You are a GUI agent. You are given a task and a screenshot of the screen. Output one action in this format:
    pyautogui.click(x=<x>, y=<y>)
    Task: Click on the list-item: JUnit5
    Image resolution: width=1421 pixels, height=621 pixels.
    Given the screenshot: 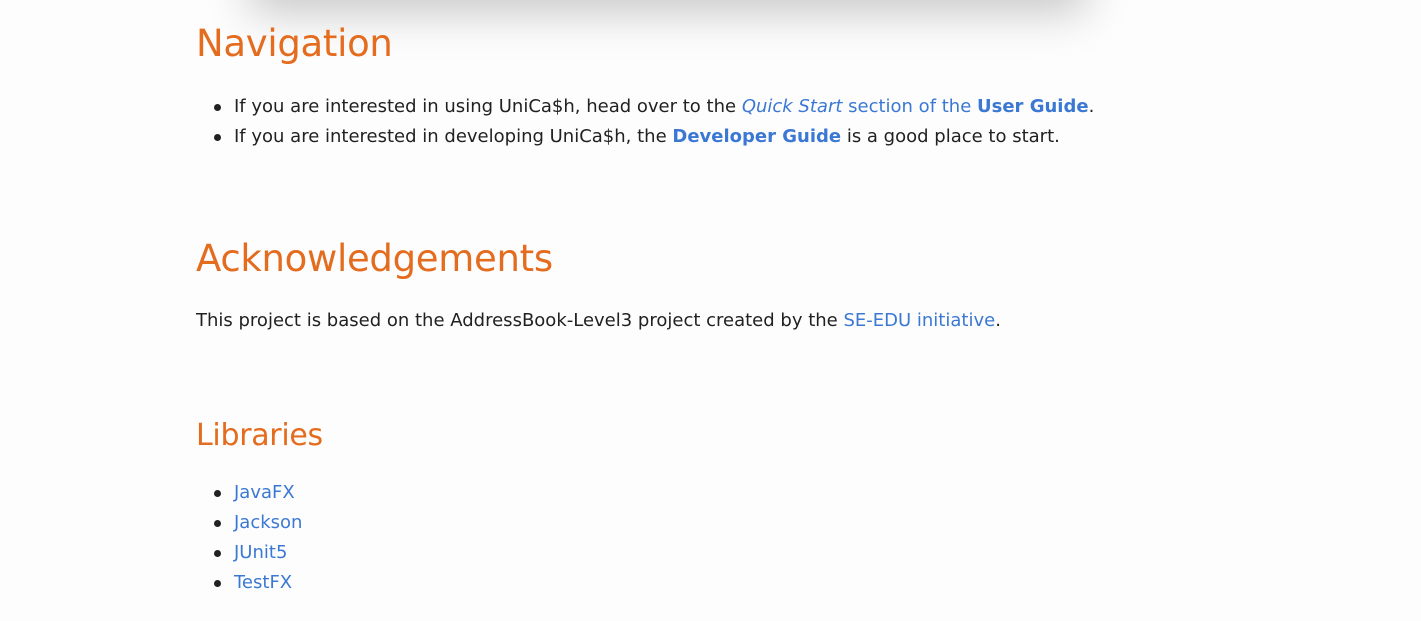 What is the action you would take?
    pyautogui.click(x=258, y=553)
    